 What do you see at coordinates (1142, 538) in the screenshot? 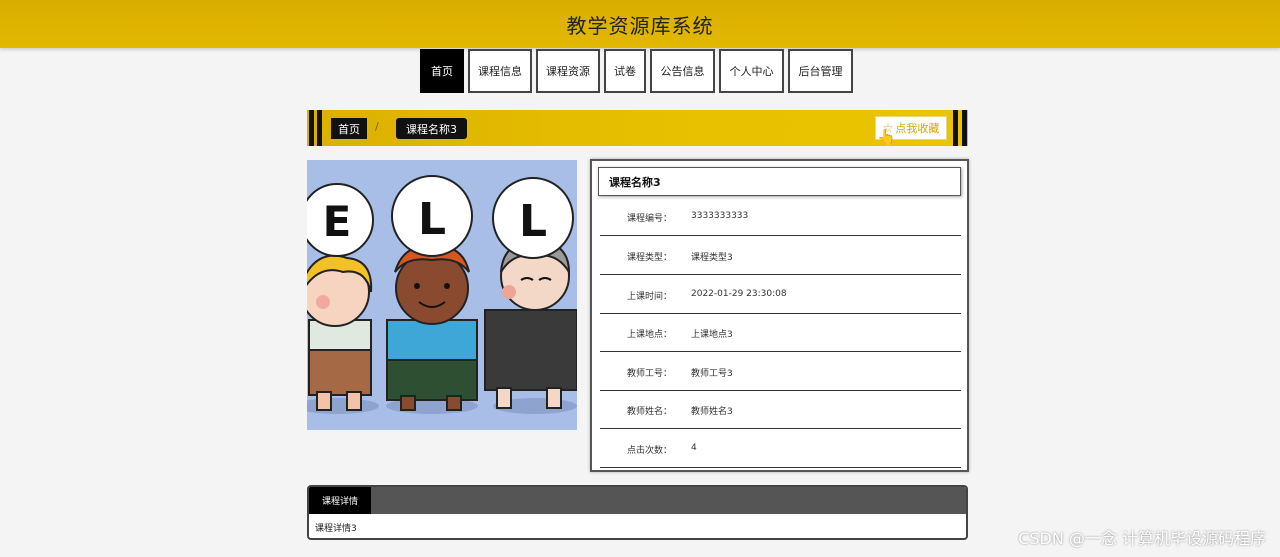
I see `watermark: CSDN @一念 计算机毕设源码程序` at bounding box center [1142, 538].